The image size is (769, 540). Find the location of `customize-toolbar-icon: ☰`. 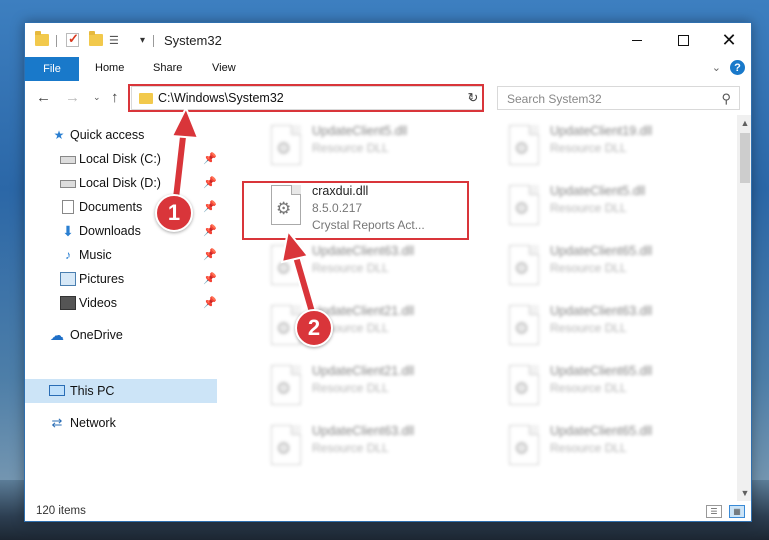

customize-toolbar-icon: ☰ is located at coordinates (117, 40).